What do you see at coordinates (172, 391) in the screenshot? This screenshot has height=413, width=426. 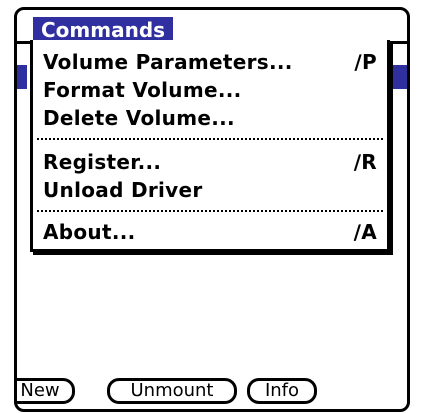 I see `unmount-button: Unmount` at bounding box center [172, 391].